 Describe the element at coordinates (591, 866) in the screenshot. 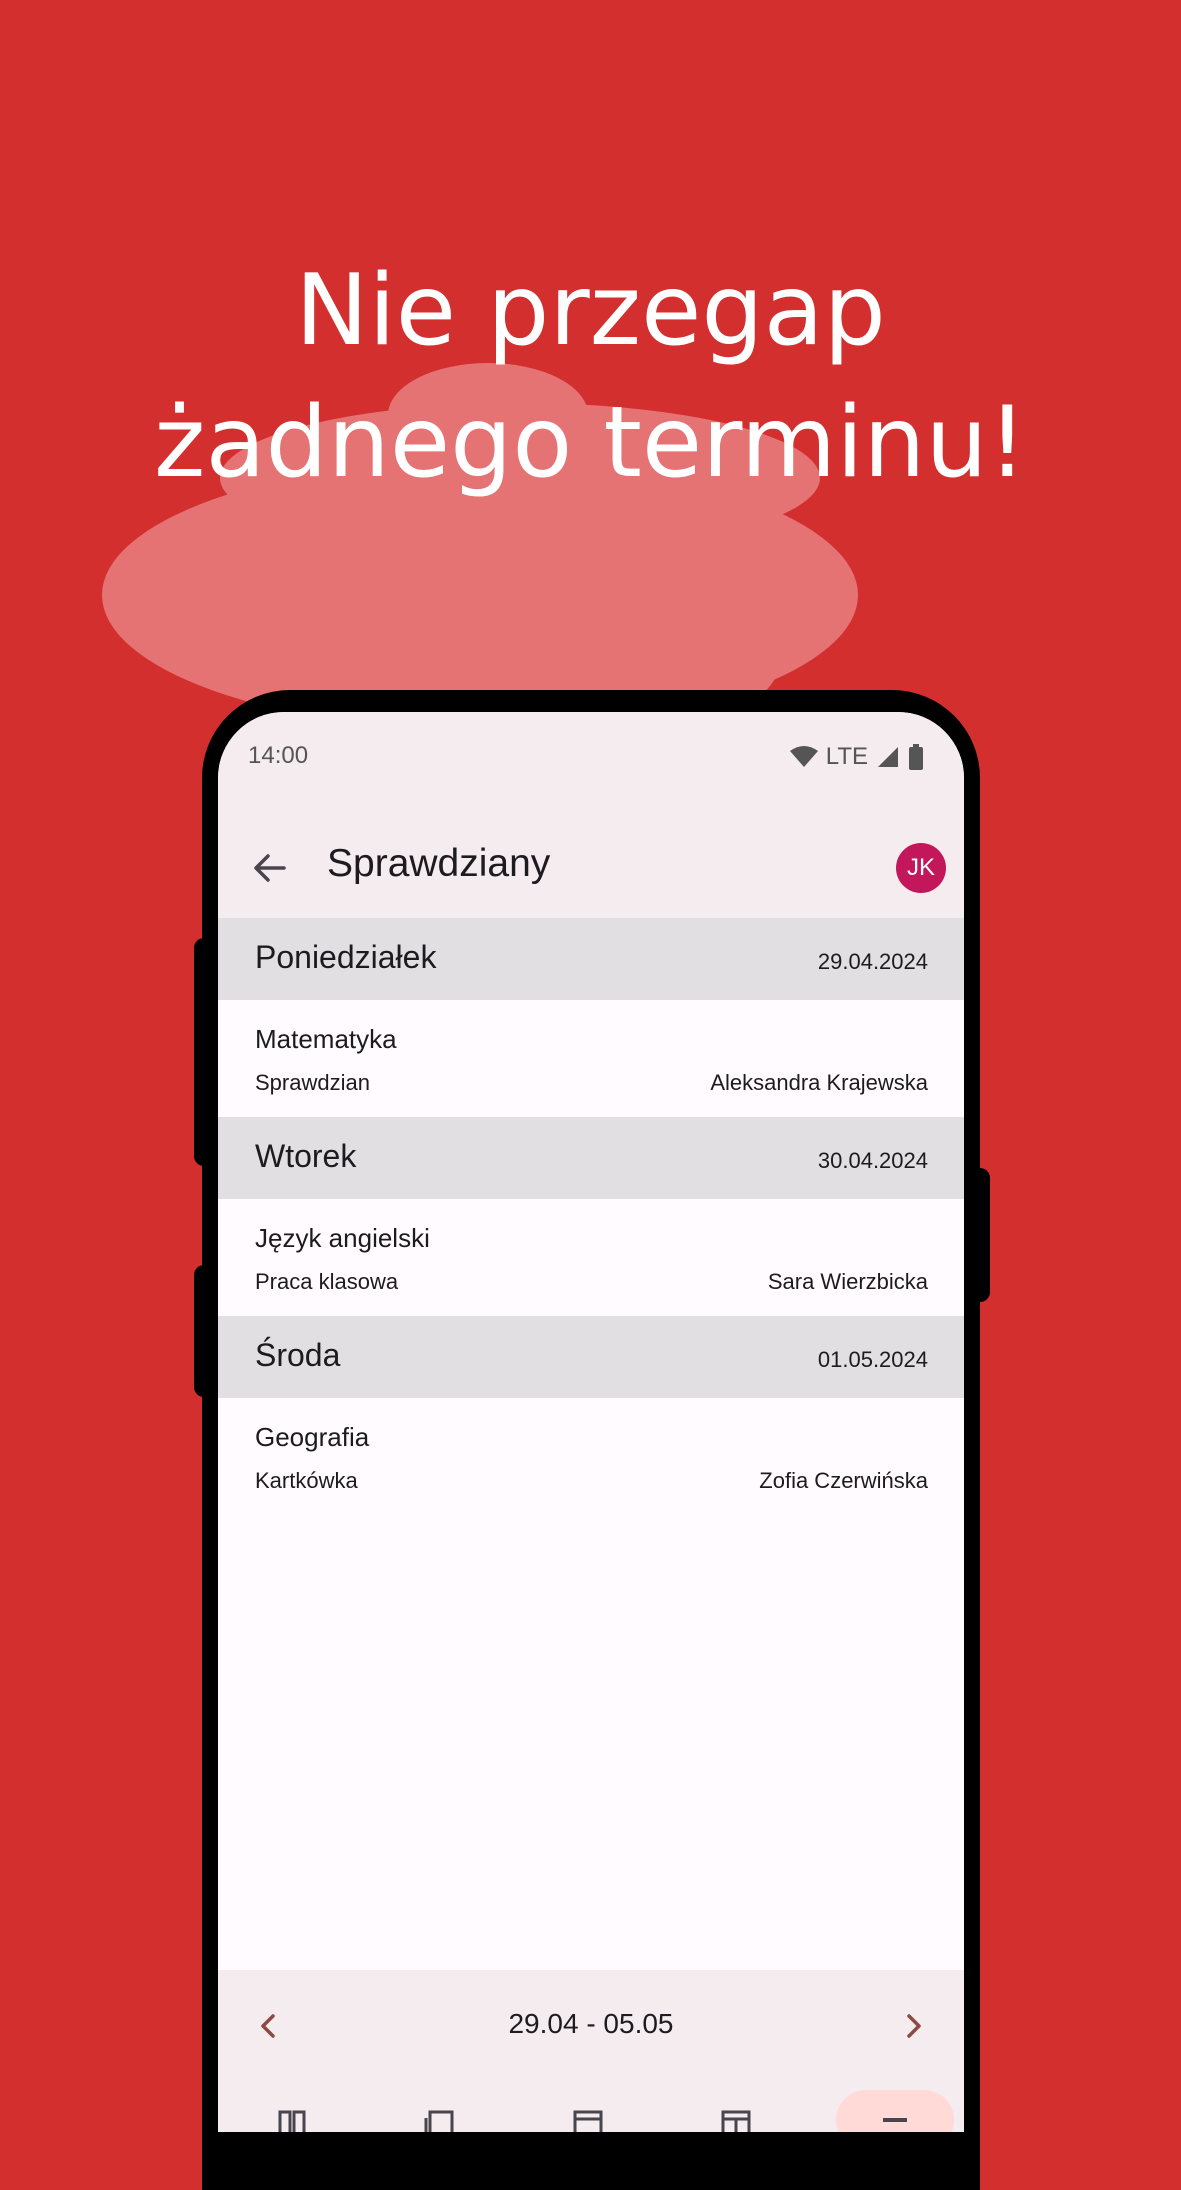

I see `app-bar: Sprawdziany JK` at that location.